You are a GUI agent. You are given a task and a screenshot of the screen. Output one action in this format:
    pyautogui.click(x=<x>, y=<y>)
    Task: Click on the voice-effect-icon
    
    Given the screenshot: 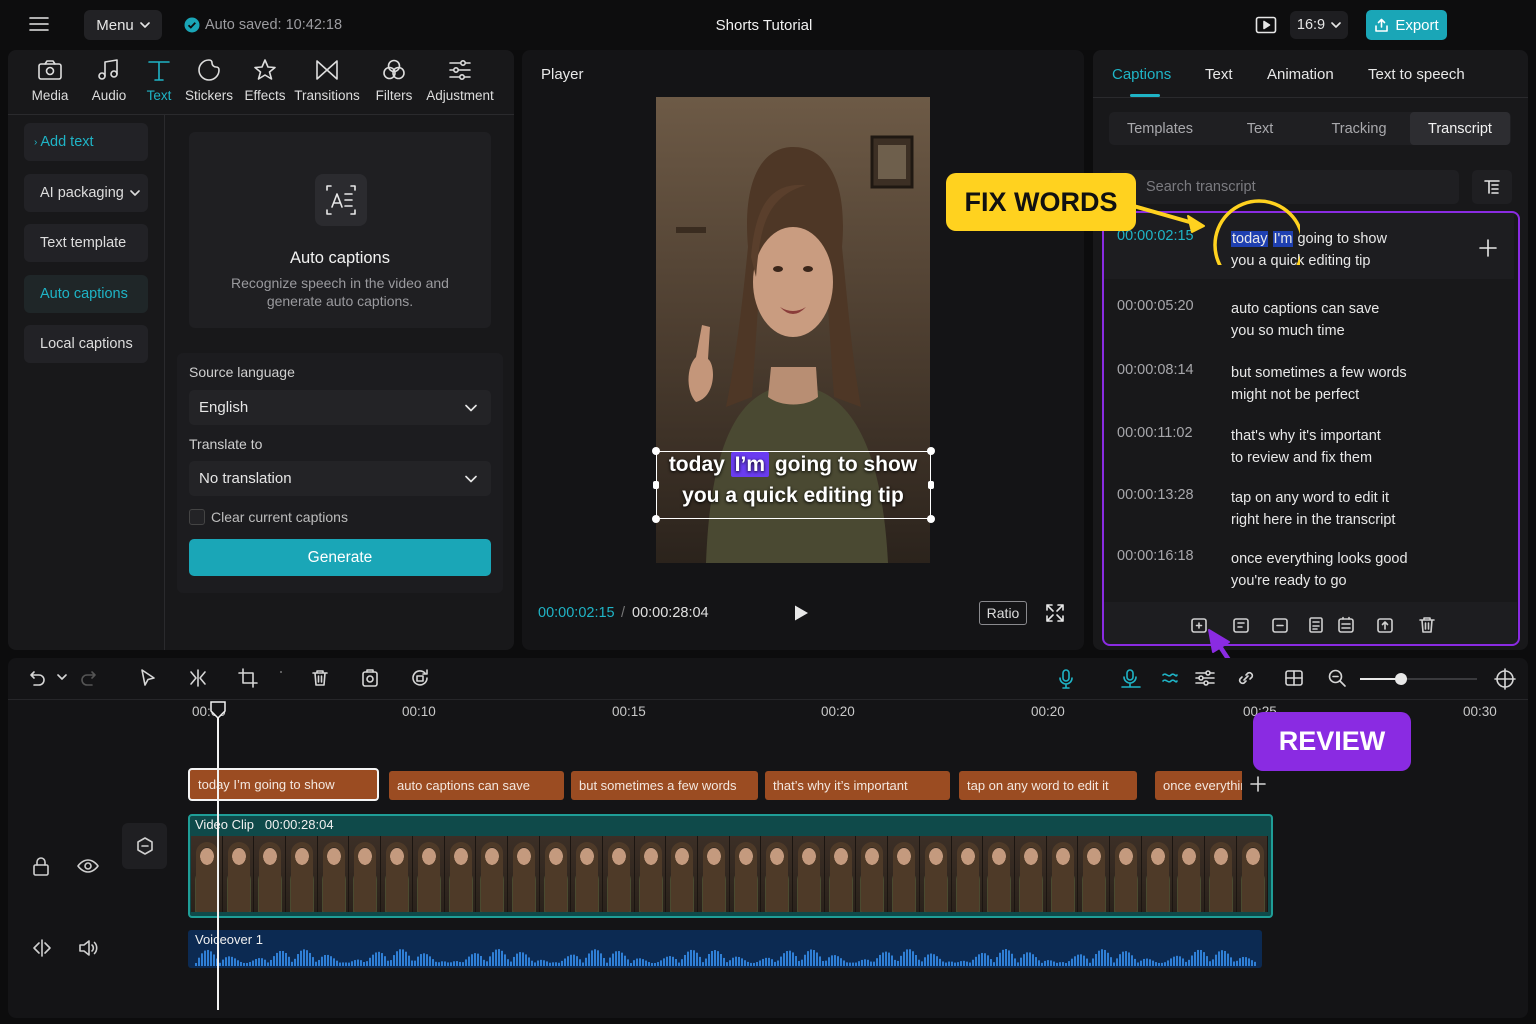 What is the action you would take?
    pyautogui.click(x=1131, y=679)
    